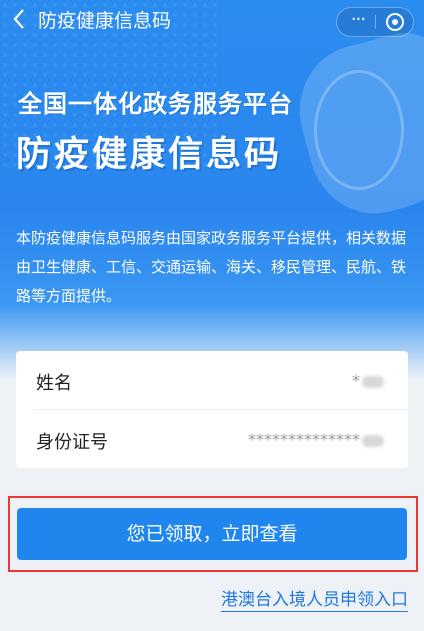 This screenshot has height=631, width=424. What do you see at coordinates (155, 104) in the screenshot?
I see `platform-headline: 全国一体化政务服务平台` at bounding box center [155, 104].